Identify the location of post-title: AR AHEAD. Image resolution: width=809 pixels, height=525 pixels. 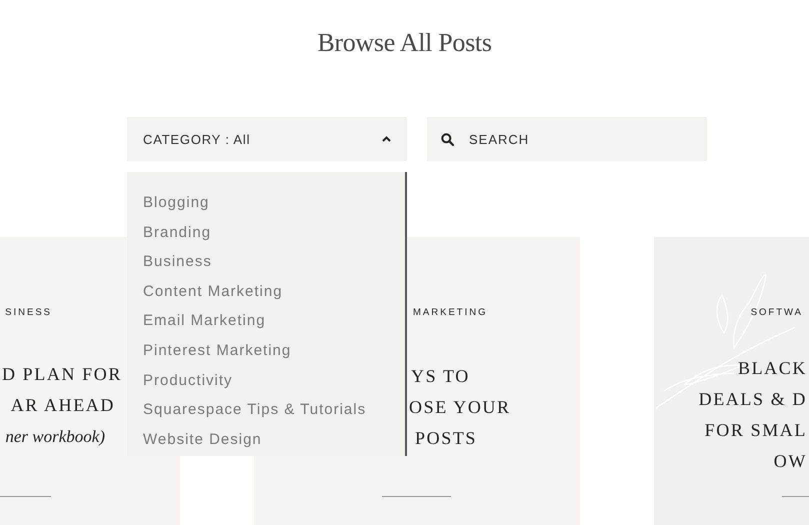
(62, 405).